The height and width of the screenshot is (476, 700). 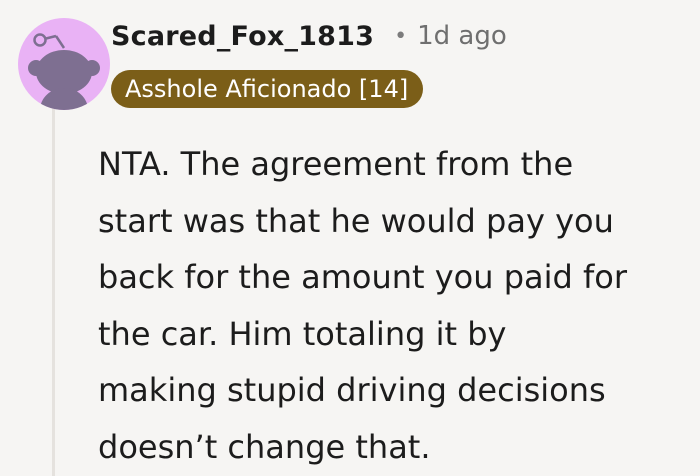 I want to click on avatar, so click(x=64, y=64).